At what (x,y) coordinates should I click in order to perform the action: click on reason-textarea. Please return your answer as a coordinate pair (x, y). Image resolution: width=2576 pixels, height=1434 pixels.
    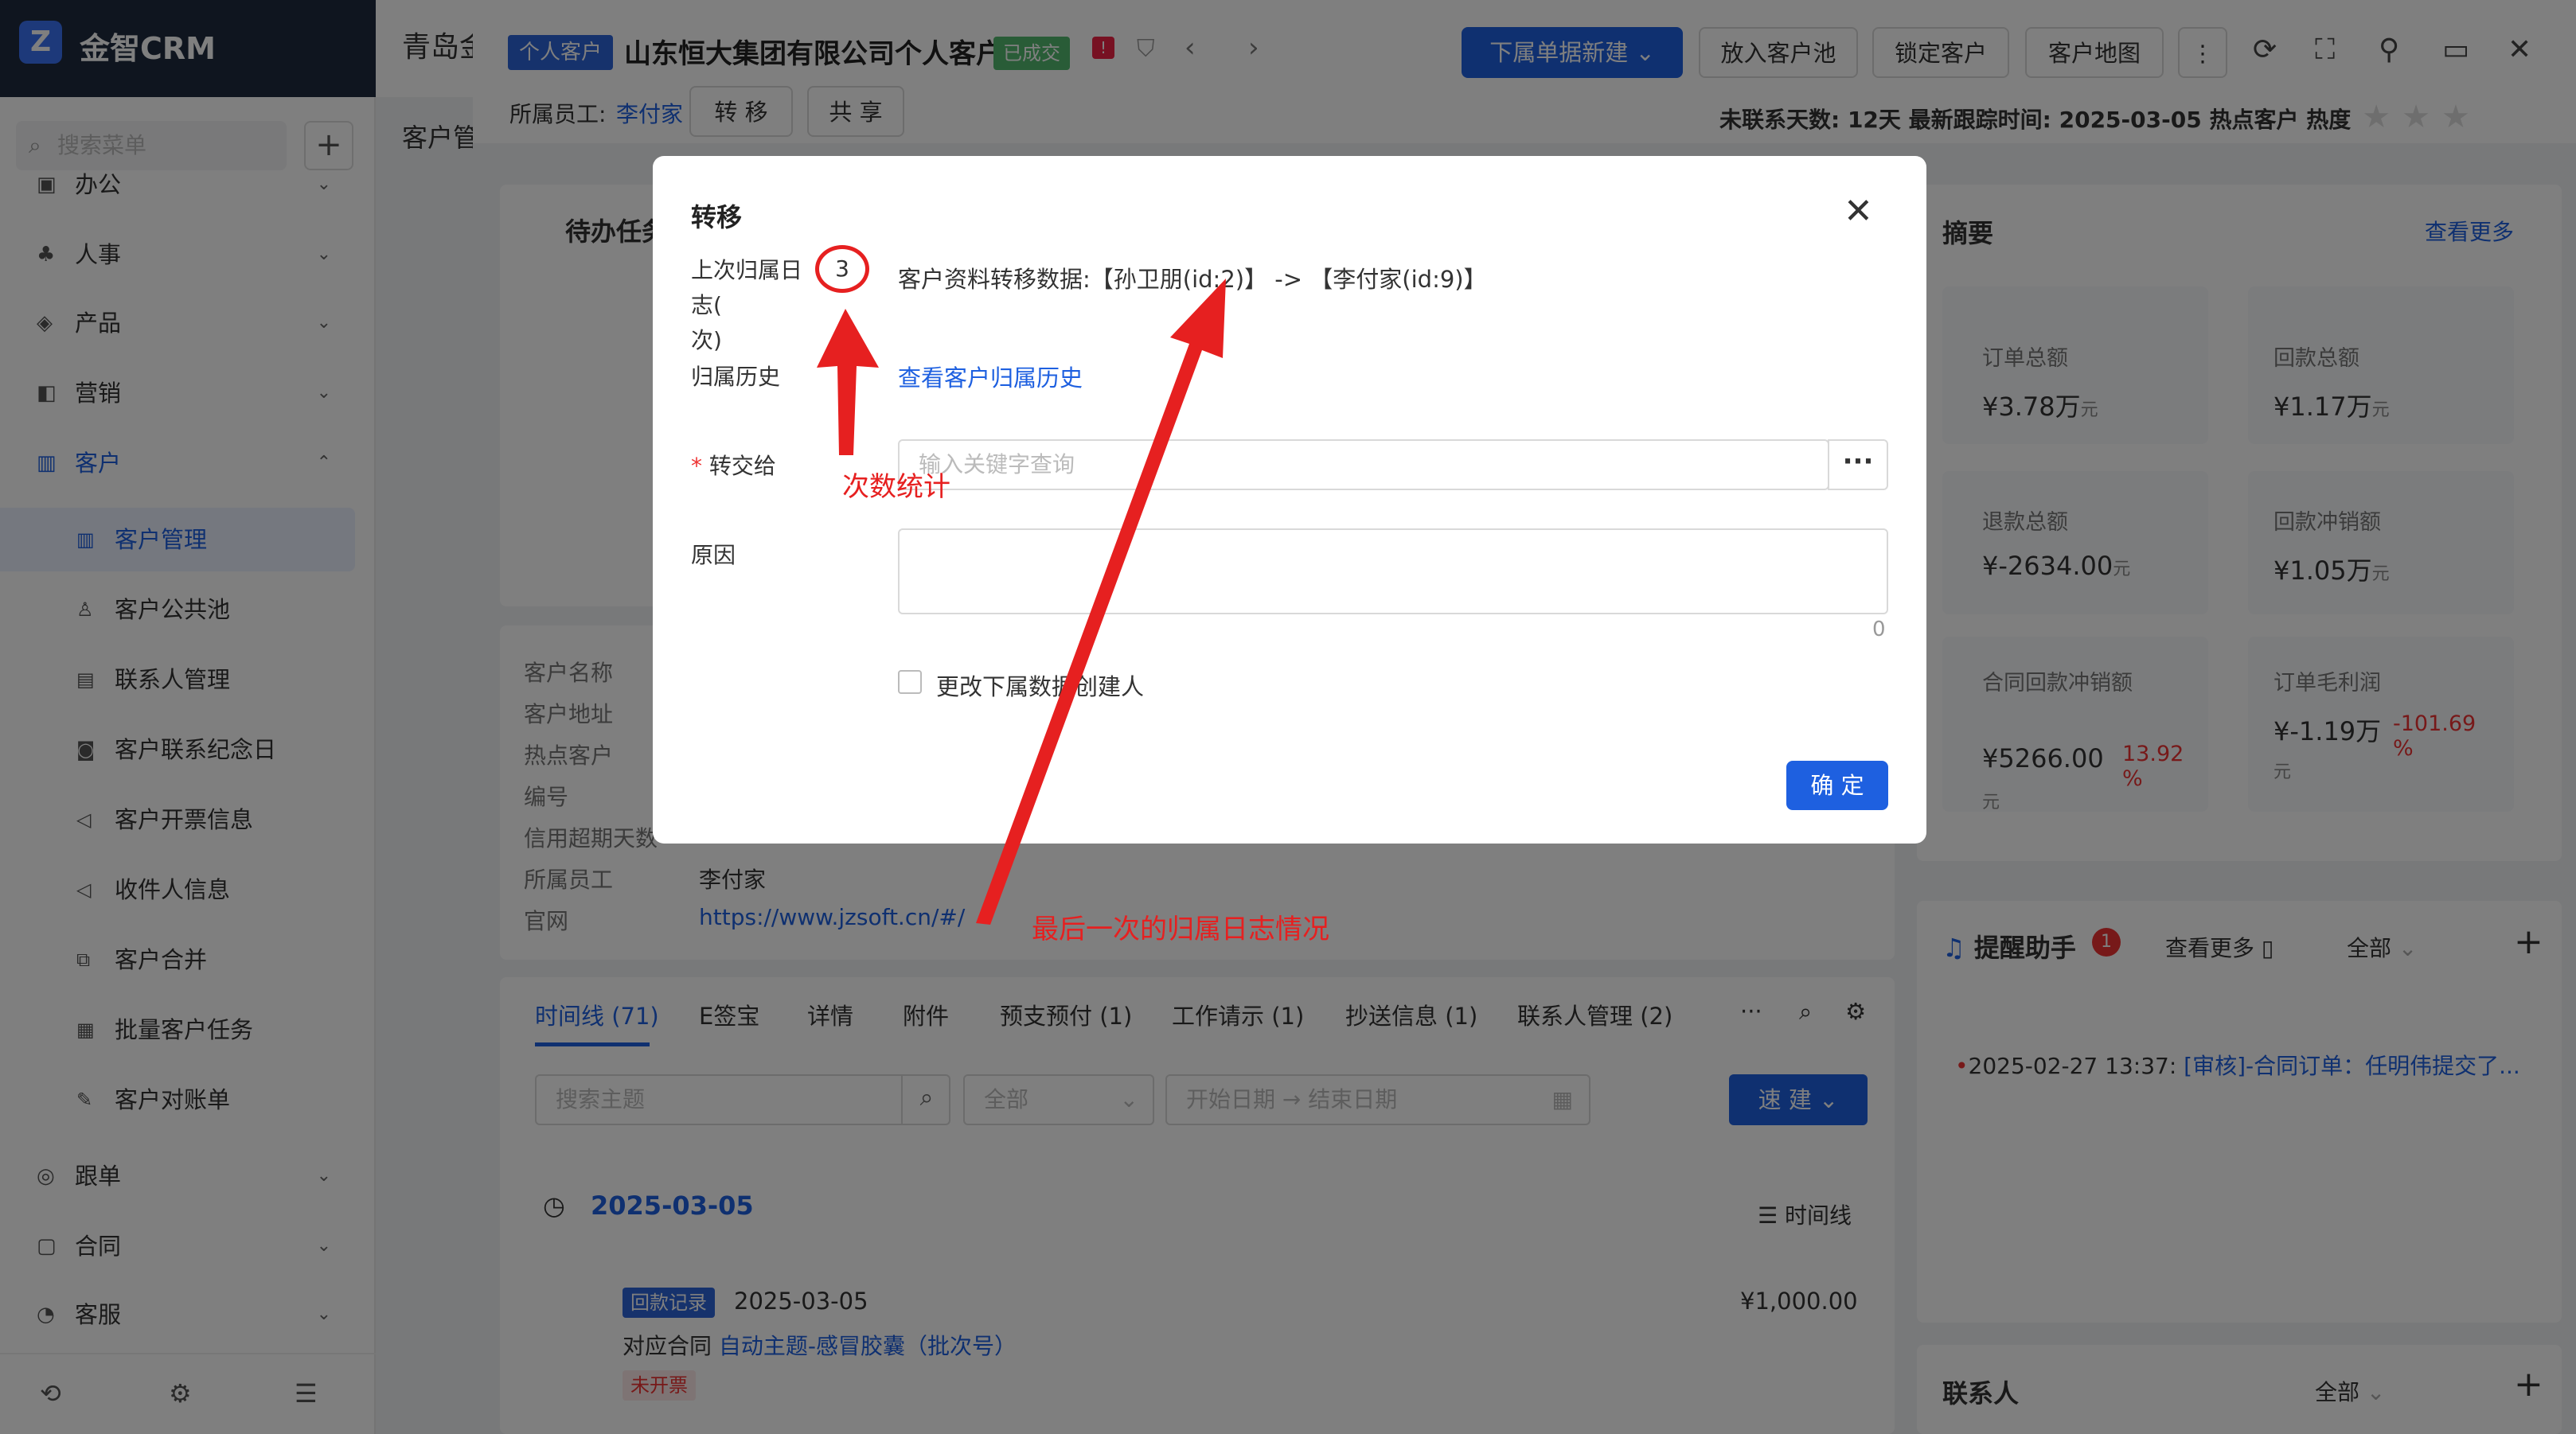
    Looking at the image, I should click on (1393, 571).